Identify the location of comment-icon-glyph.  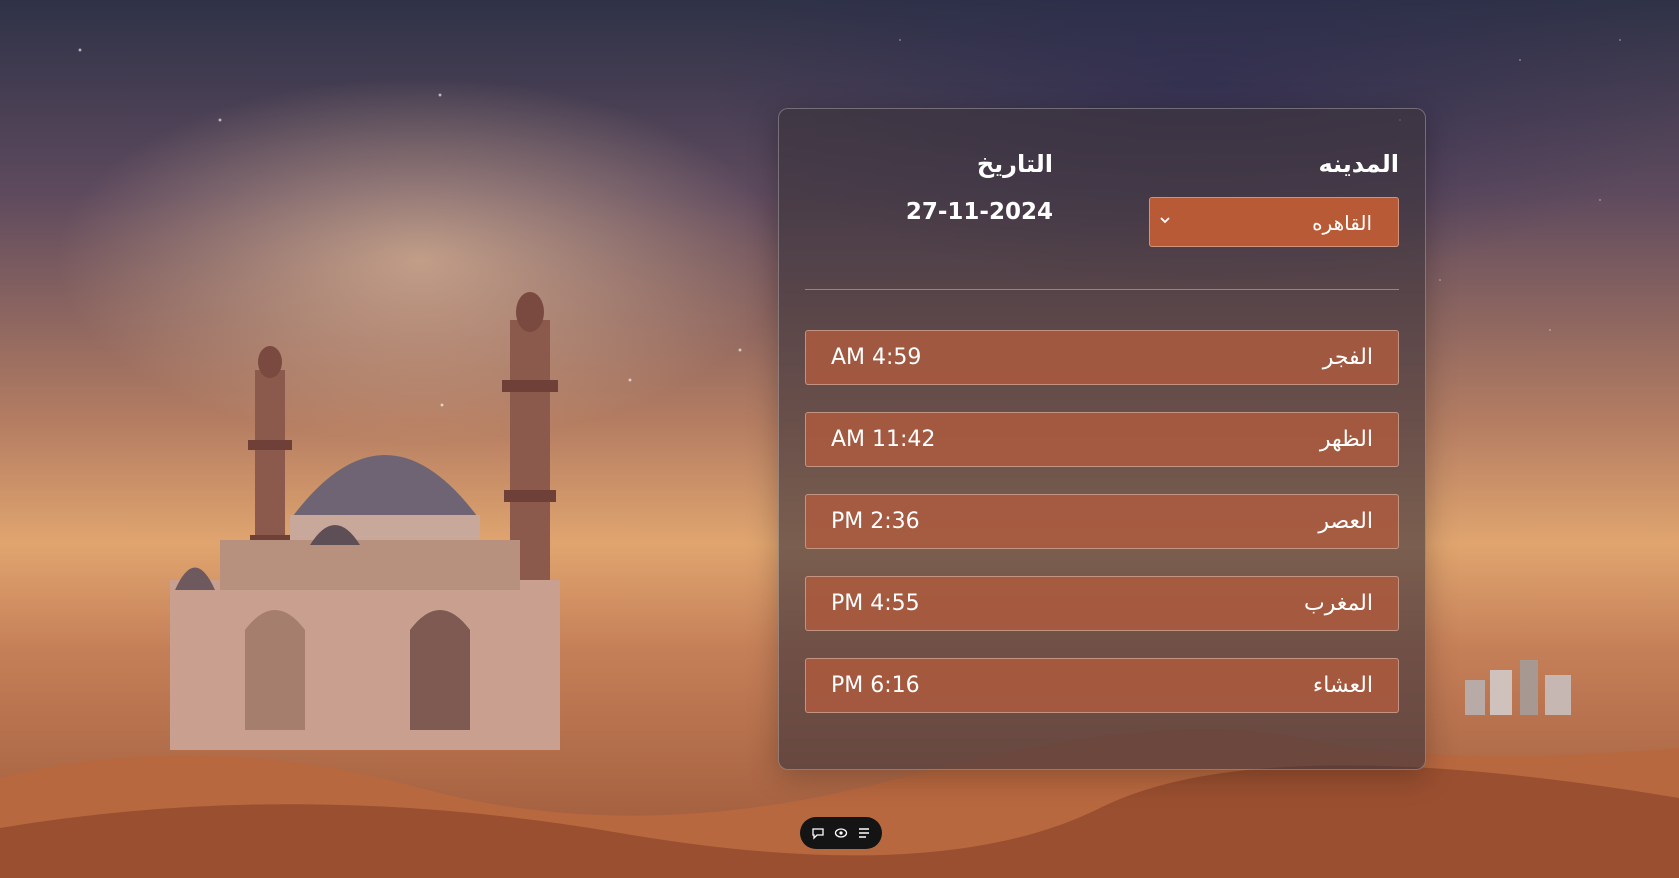
(818, 834).